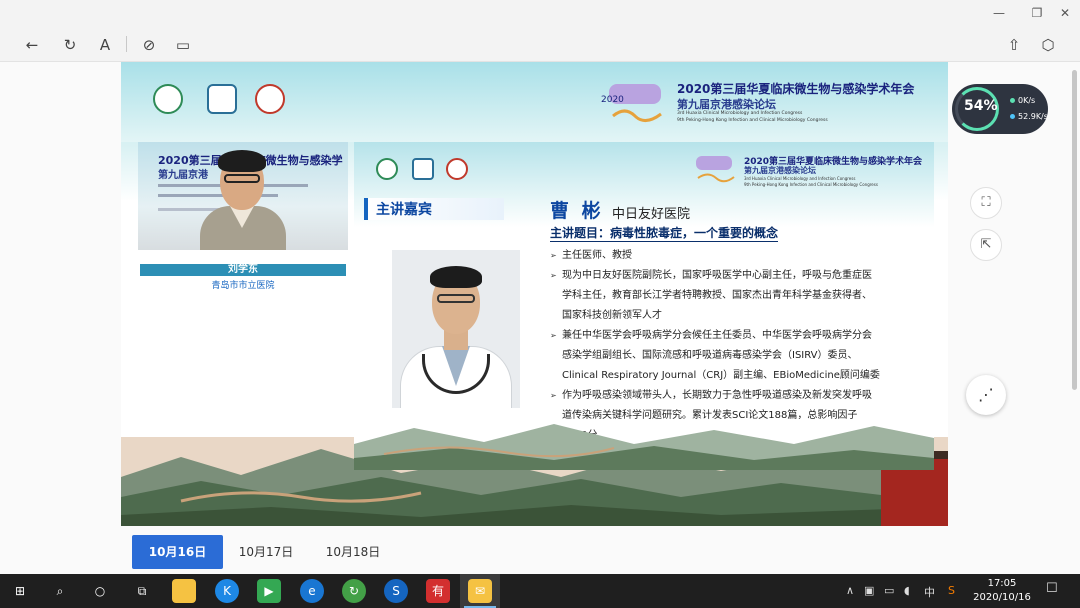 The image size is (1080, 608). What do you see at coordinates (540, 13) in the screenshot?
I see `title-bar: — ❐ ✕` at bounding box center [540, 13].